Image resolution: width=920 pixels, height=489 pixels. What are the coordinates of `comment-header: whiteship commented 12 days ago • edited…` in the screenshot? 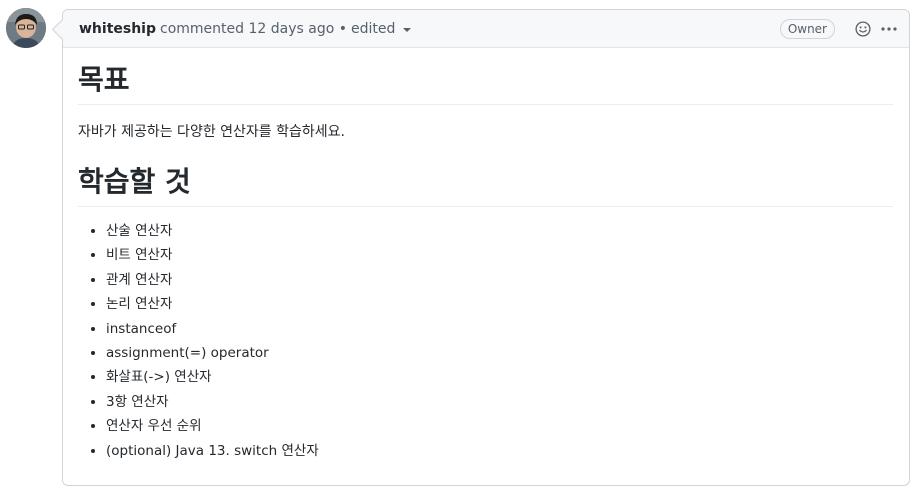 It's located at (486, 29).